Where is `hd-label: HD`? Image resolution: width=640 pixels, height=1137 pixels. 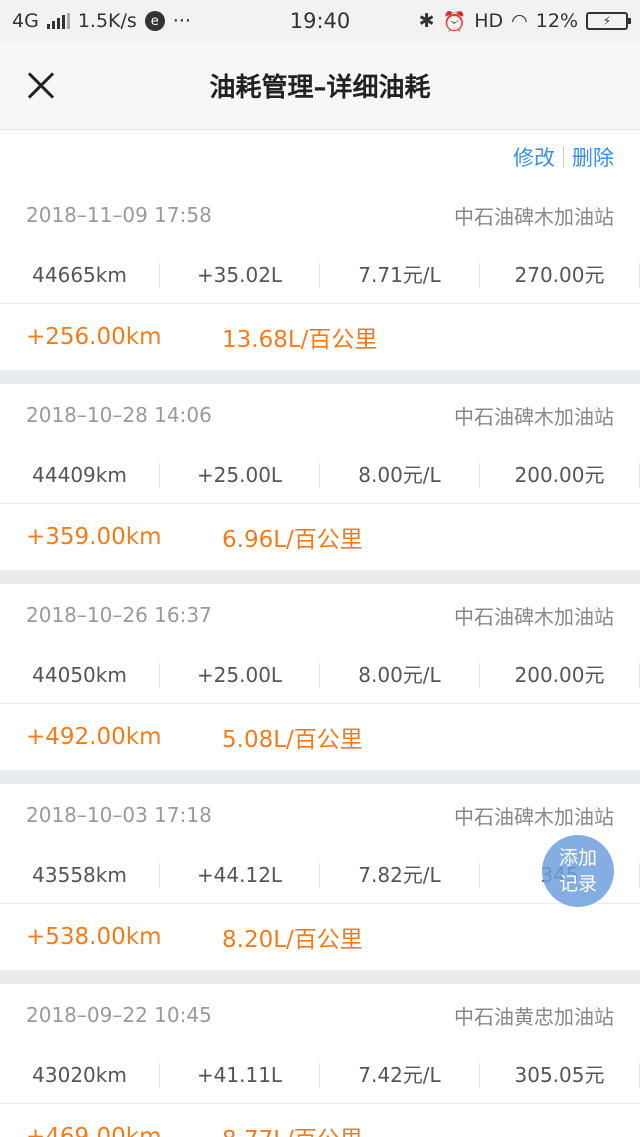 hd-label: HD is located at coordinates (489, 21).